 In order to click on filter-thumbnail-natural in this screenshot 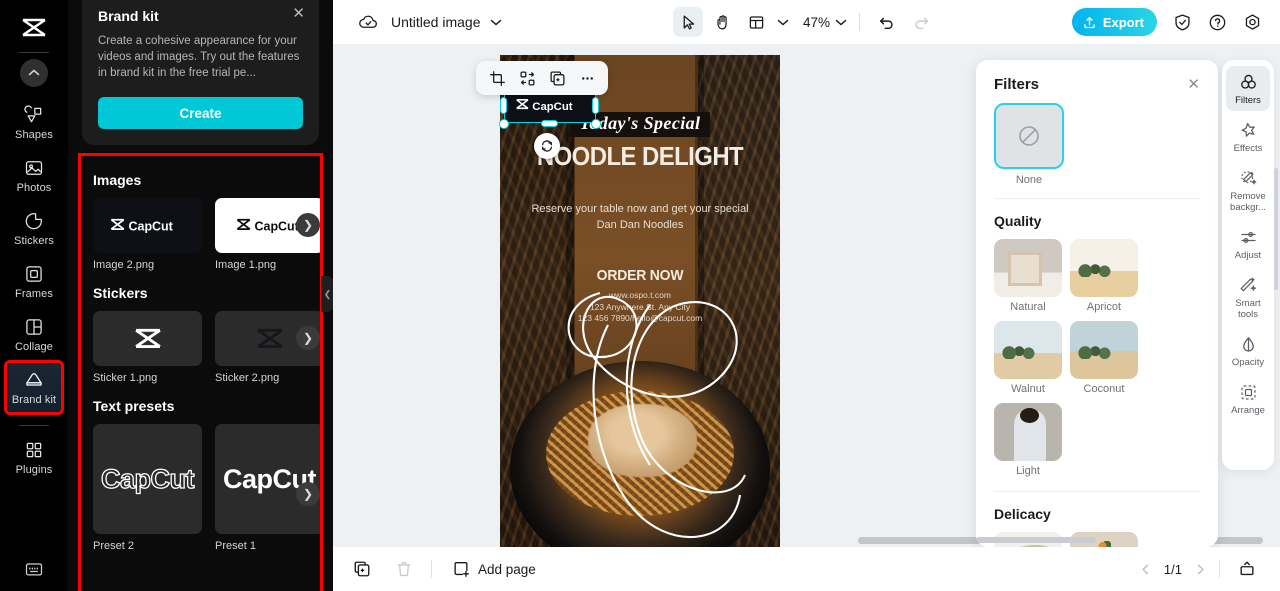, I will do `click(1028, 268)`.